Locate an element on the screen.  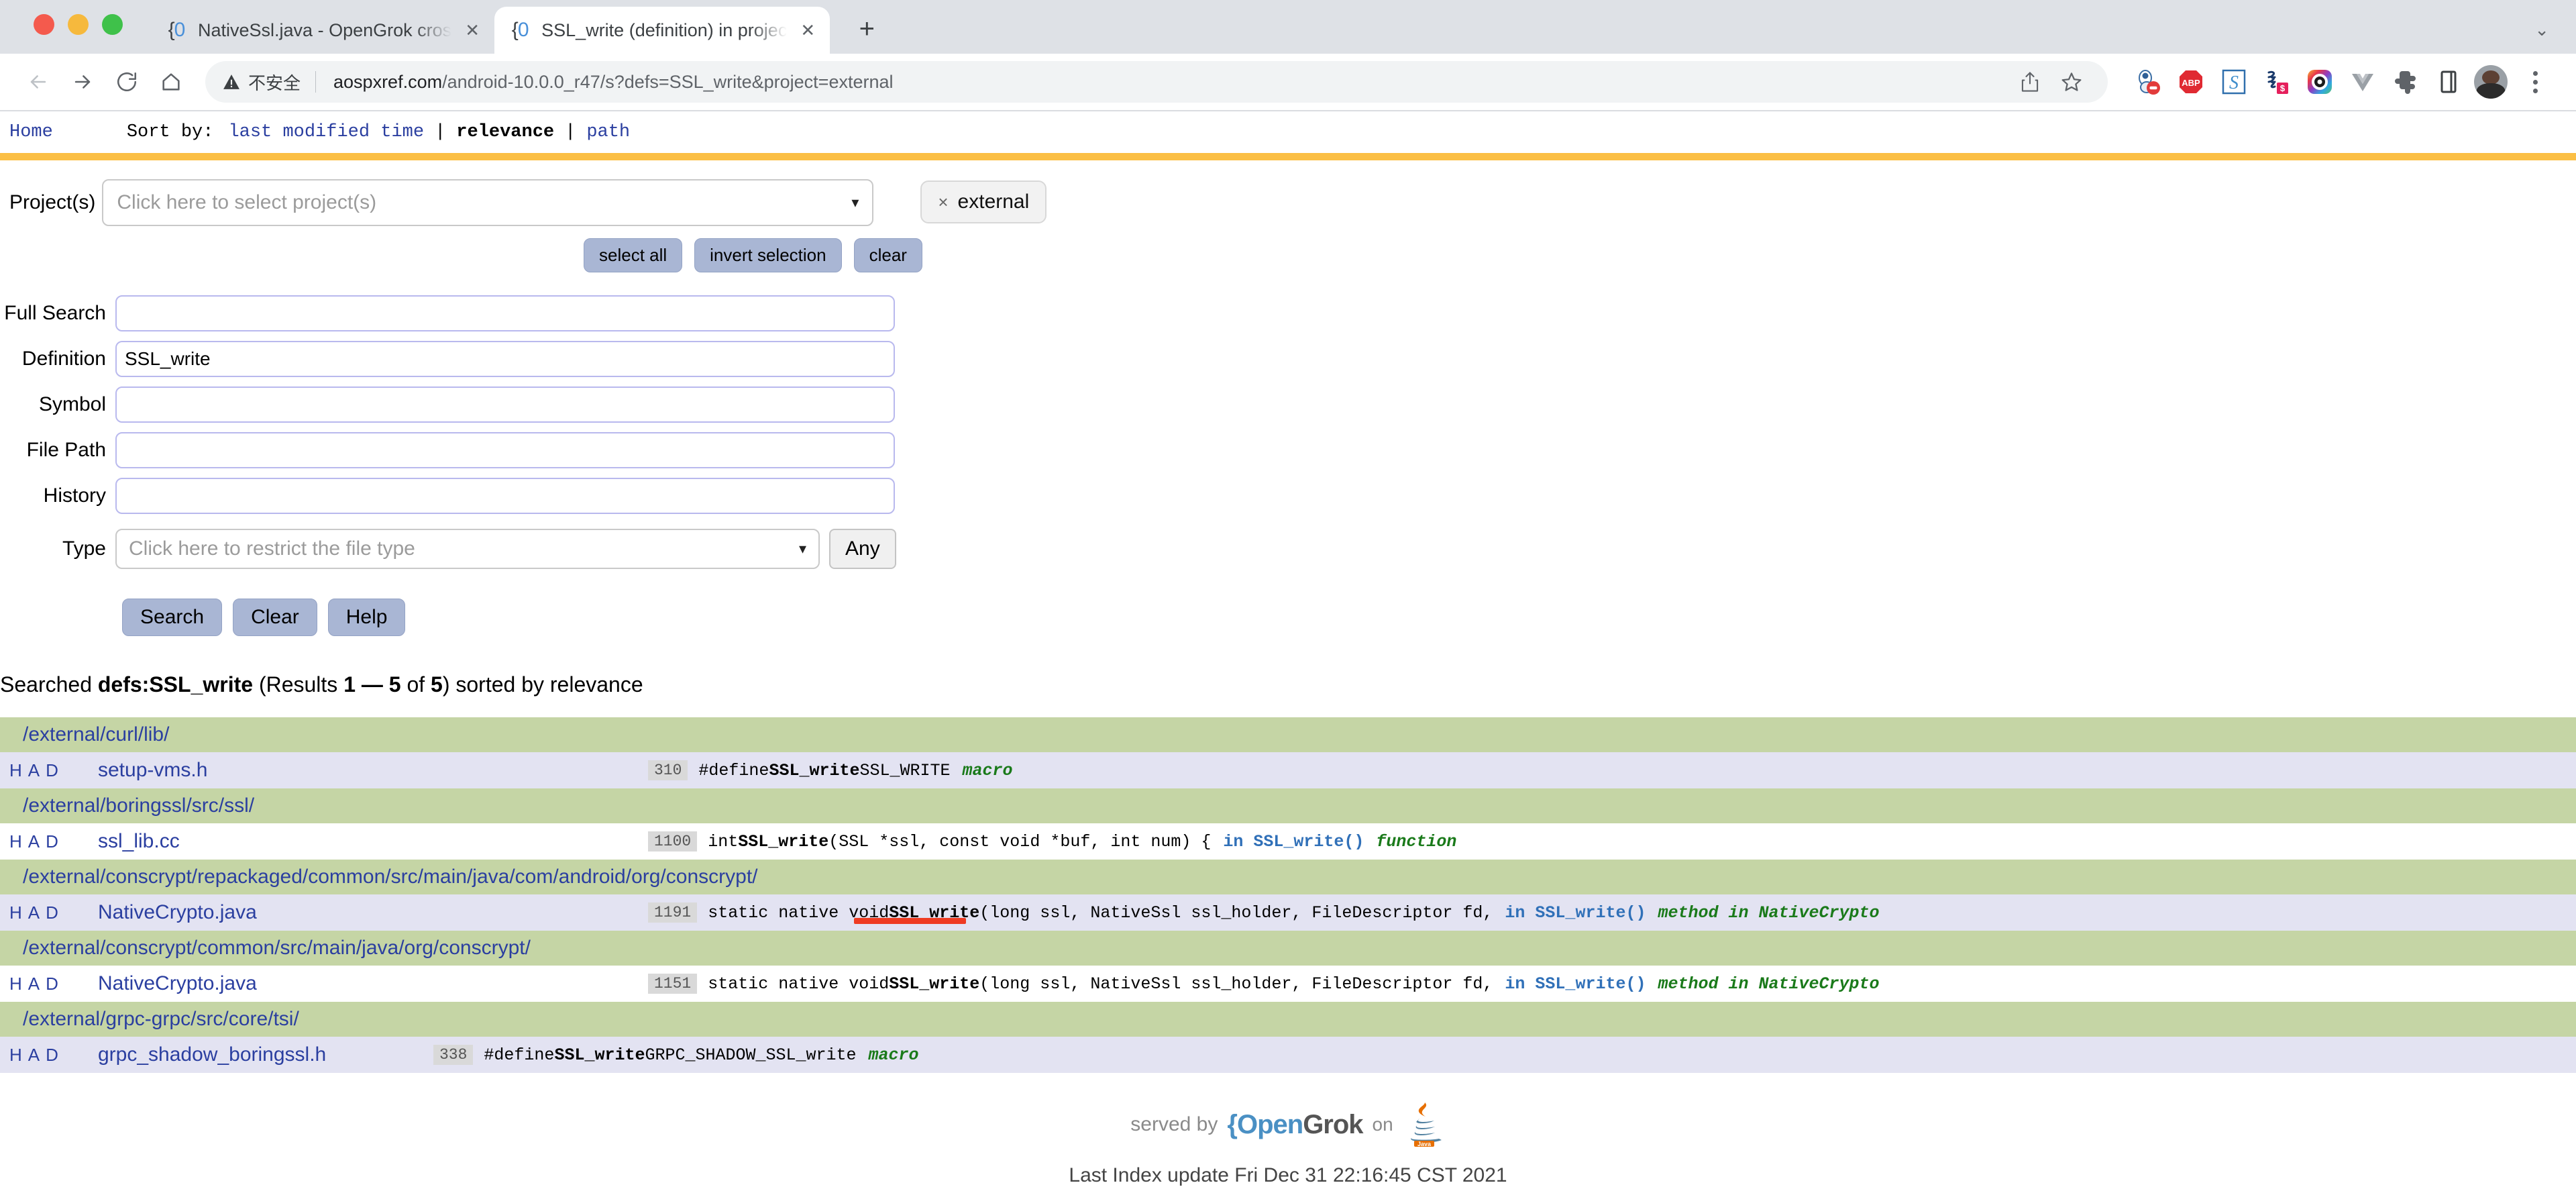
sort-last-modified-link: last modified time is located at coordinates (326, 132).